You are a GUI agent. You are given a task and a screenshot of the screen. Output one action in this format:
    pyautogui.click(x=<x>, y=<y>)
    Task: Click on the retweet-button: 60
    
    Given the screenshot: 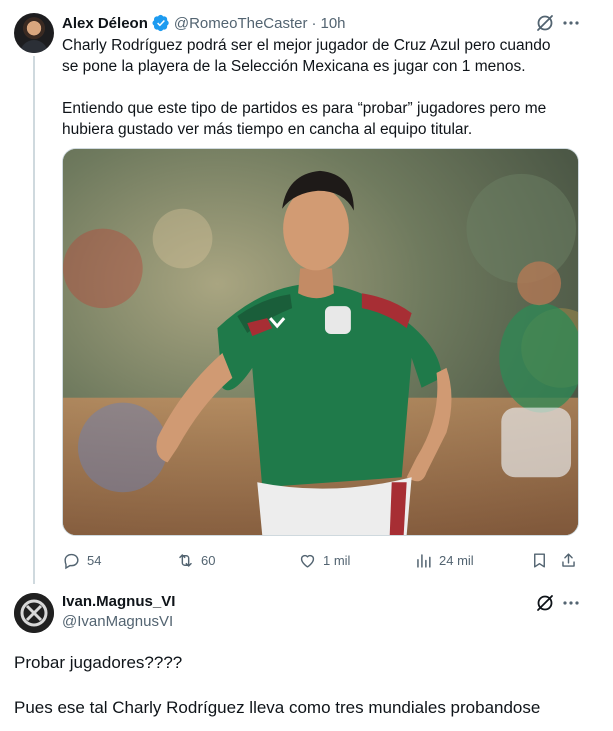 What is the action you would take?
    pyautogui.click(x=195, y=560)
    